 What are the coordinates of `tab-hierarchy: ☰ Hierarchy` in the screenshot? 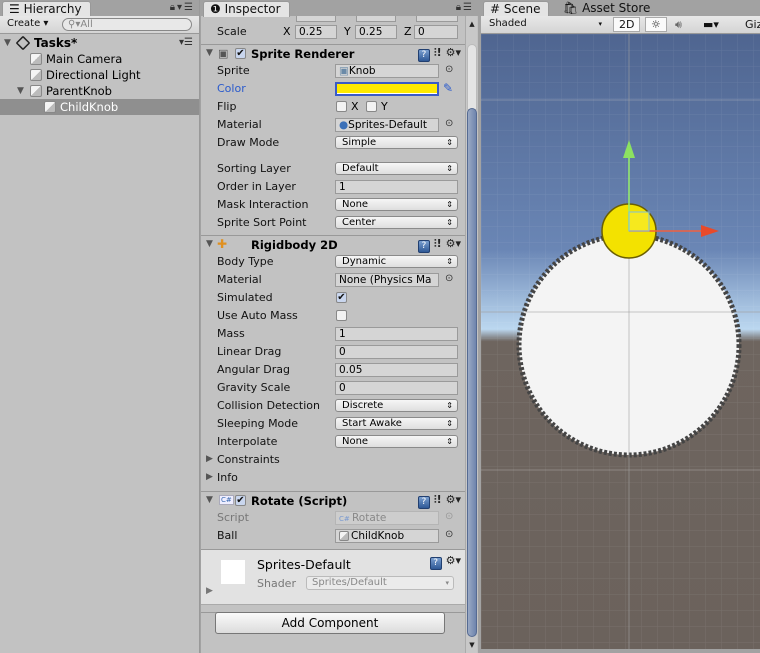 It's located at (46, 9).